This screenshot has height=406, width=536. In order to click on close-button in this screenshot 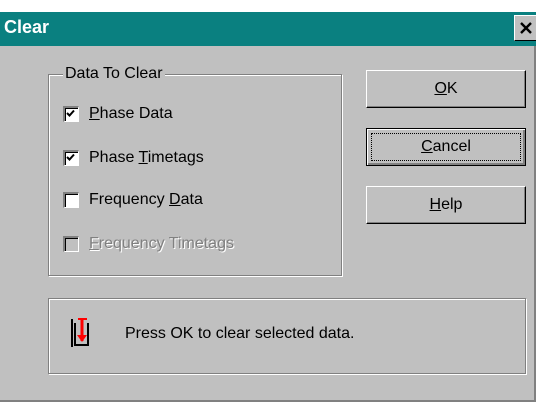, I will do `click(525, 28)`.